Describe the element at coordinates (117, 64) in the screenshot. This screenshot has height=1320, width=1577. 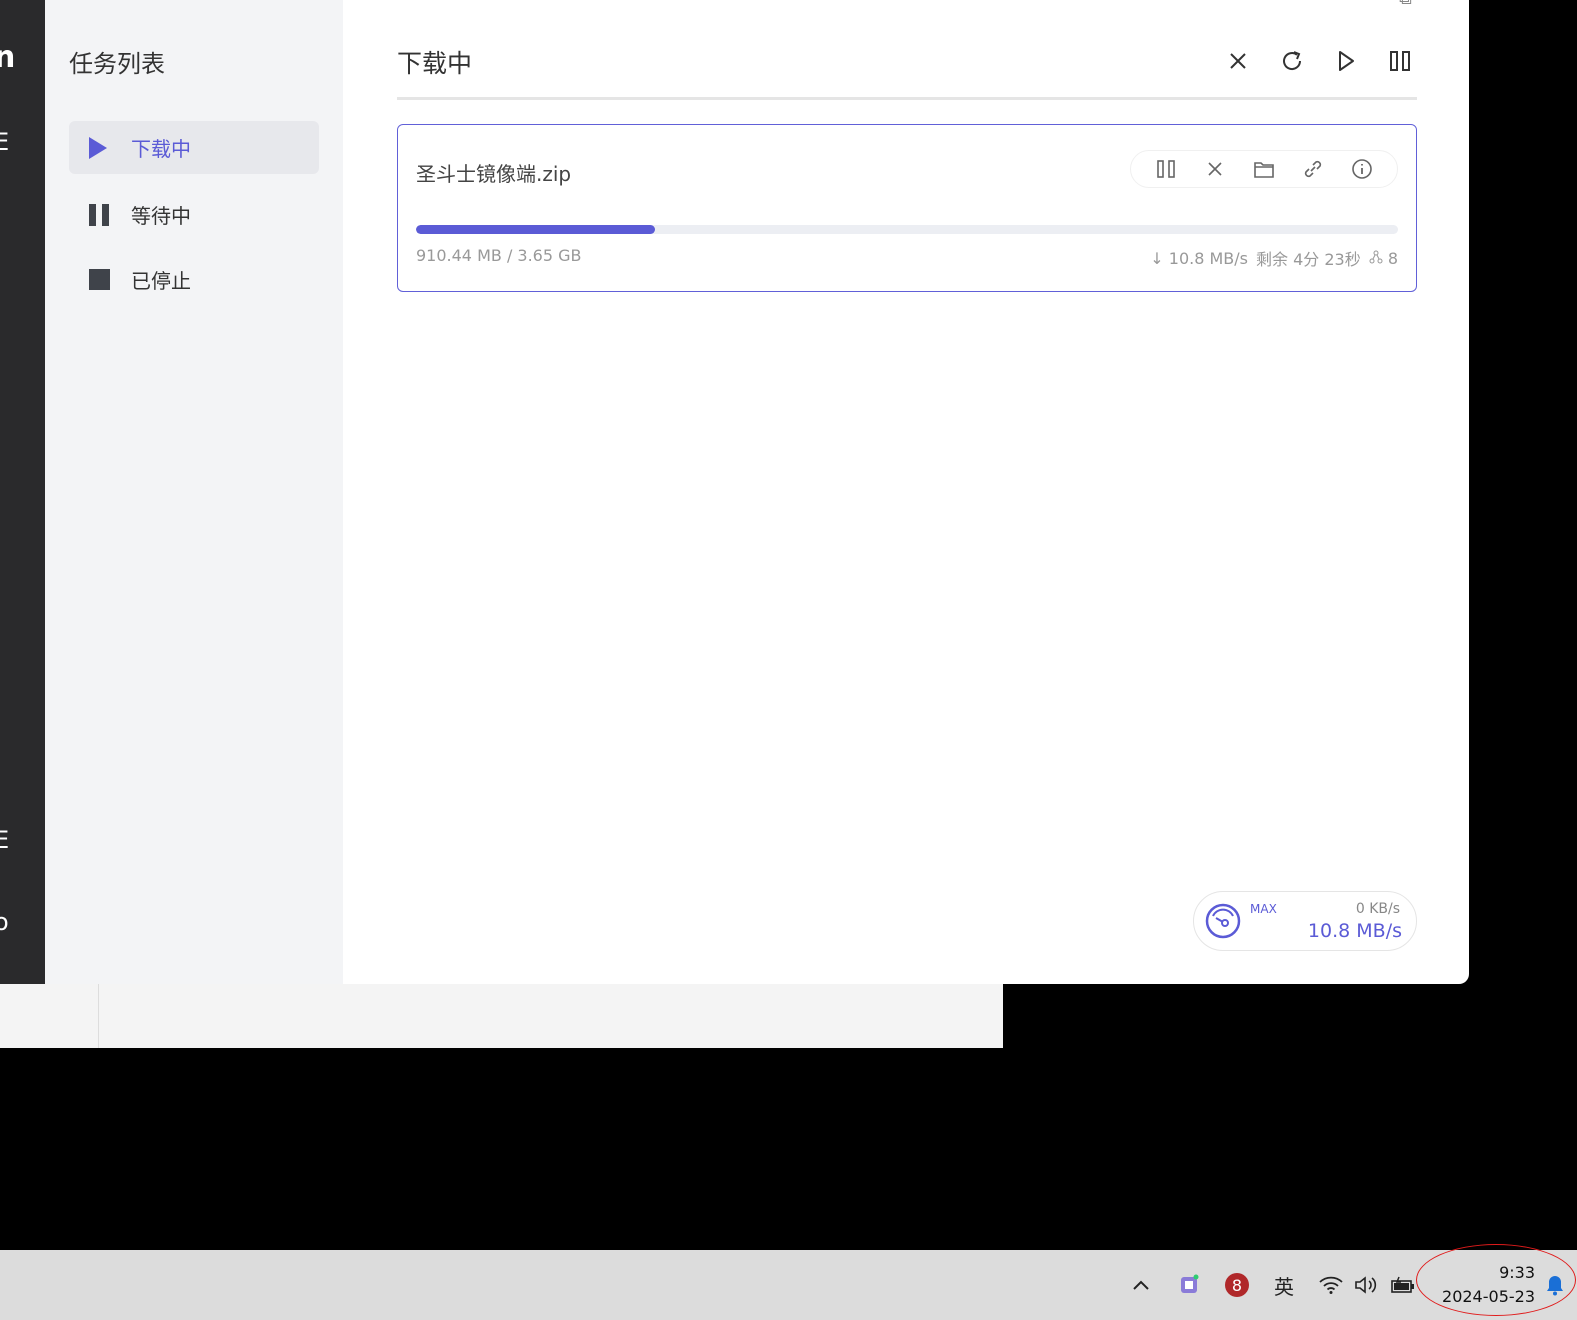
I see `sidebar-title: 任务列表` at that location.